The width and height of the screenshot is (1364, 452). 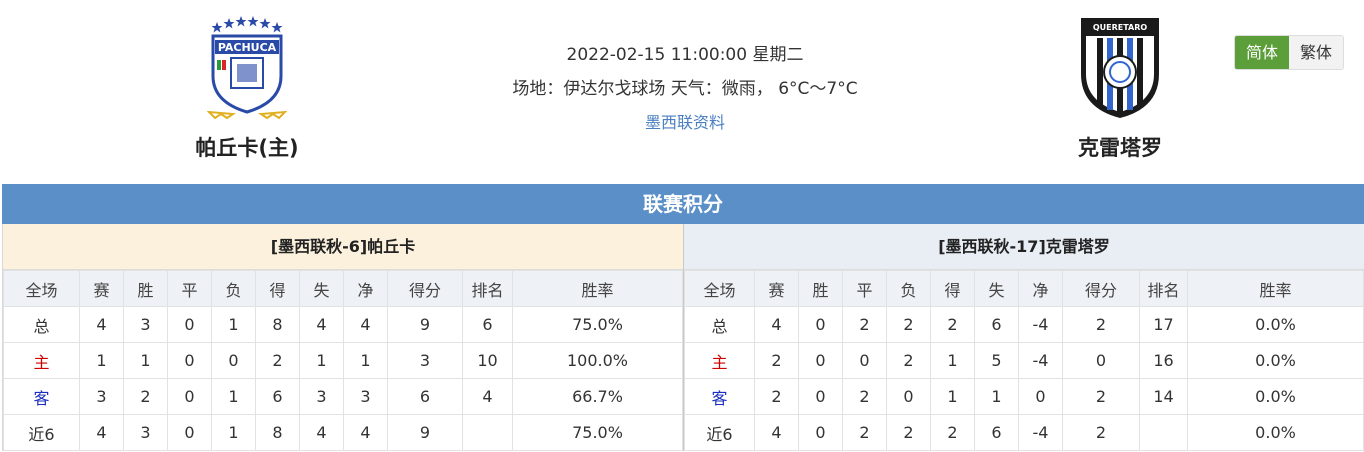 What do you see at coordinates (685, 123) in the screenshot?
I see `league-info-link: 墨西联资料` at bounding box center [685, 123].